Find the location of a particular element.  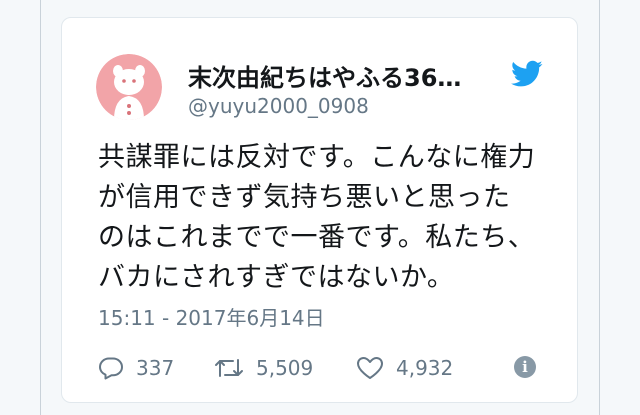

reply-icon is located at coordinates (111, 368).